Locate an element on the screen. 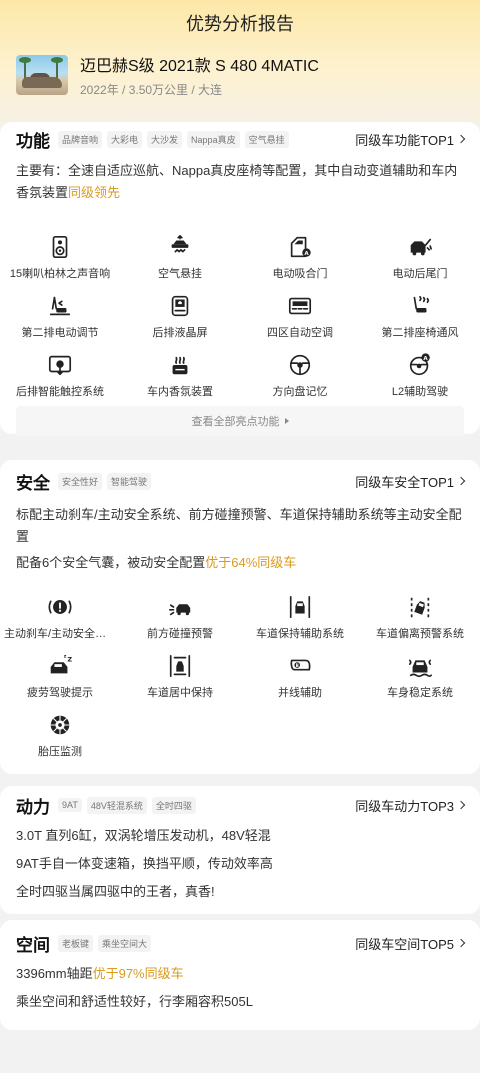 The width and height of the screenshot is (480, 1073). safety-feature-label: 前方碰撞预警 is located at coordinates (180, 634).